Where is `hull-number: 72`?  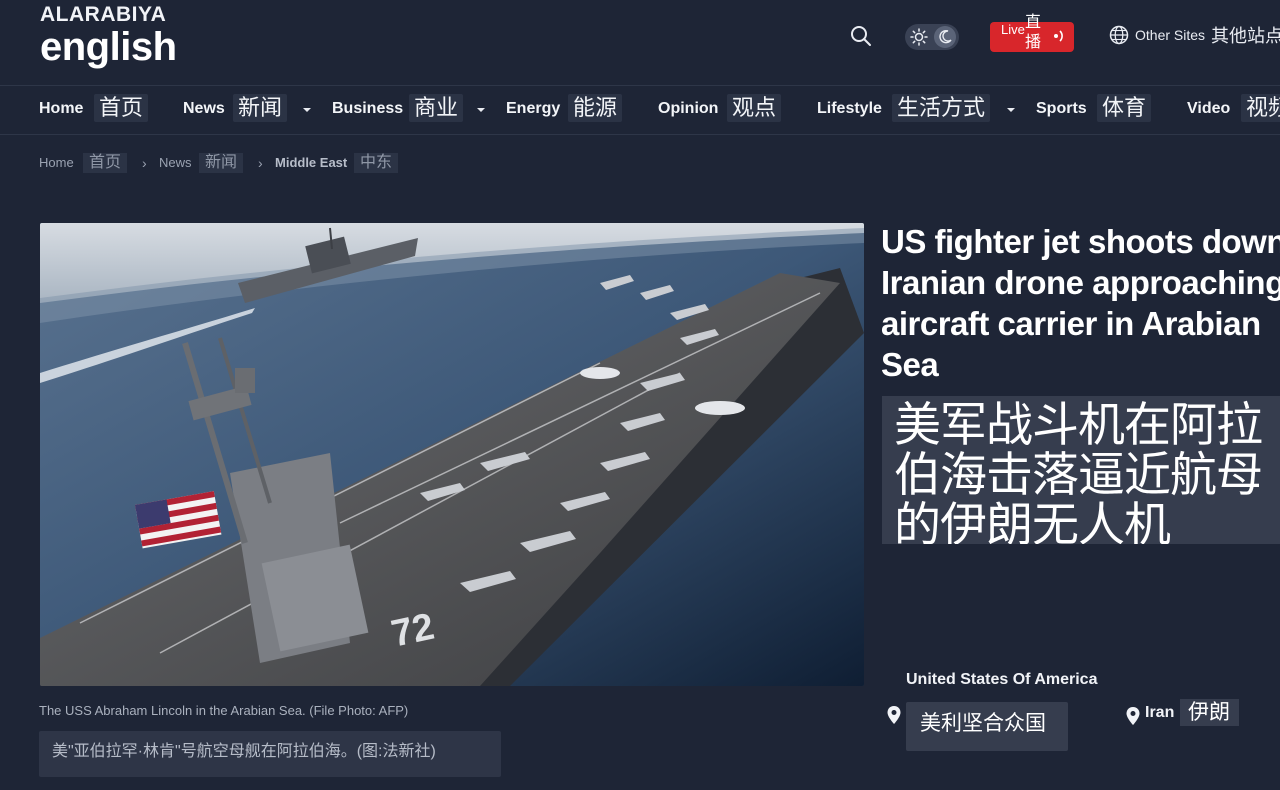 hull-number: 72 is located at coordinates (413, 631).